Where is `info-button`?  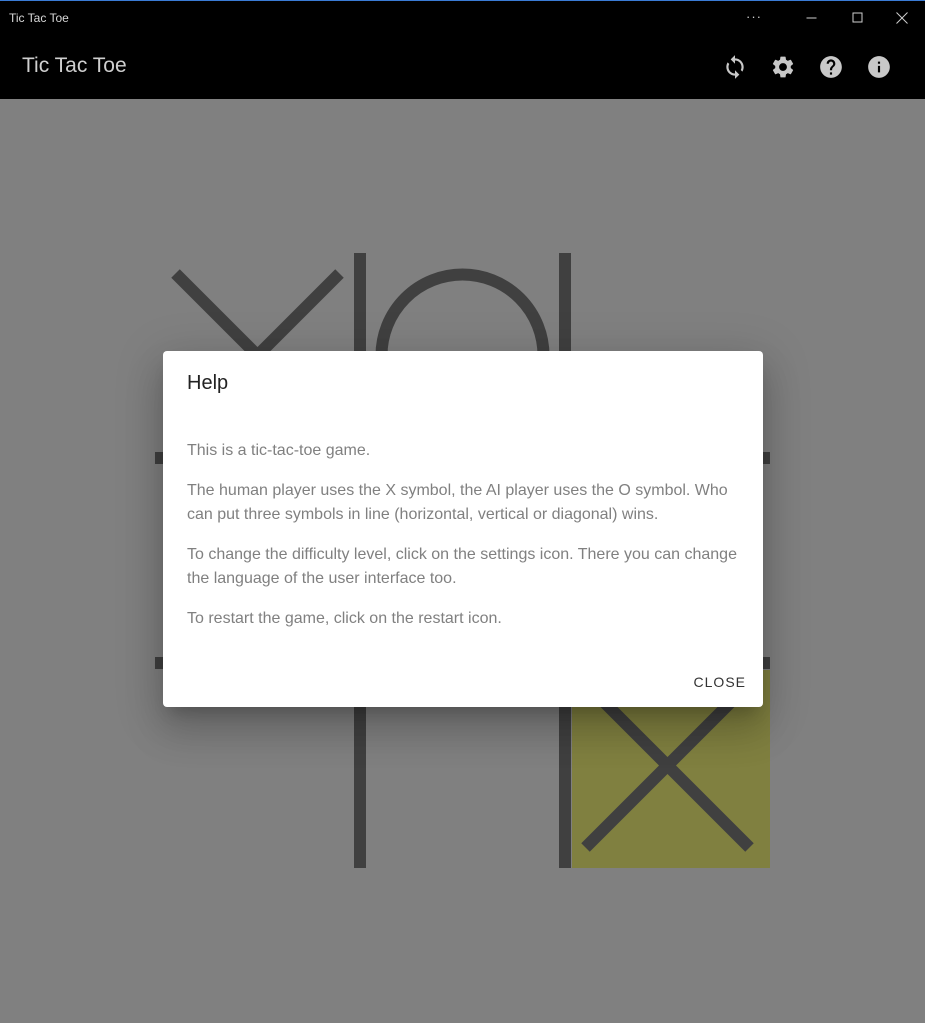 info-button is located at coordinates (879, 67).